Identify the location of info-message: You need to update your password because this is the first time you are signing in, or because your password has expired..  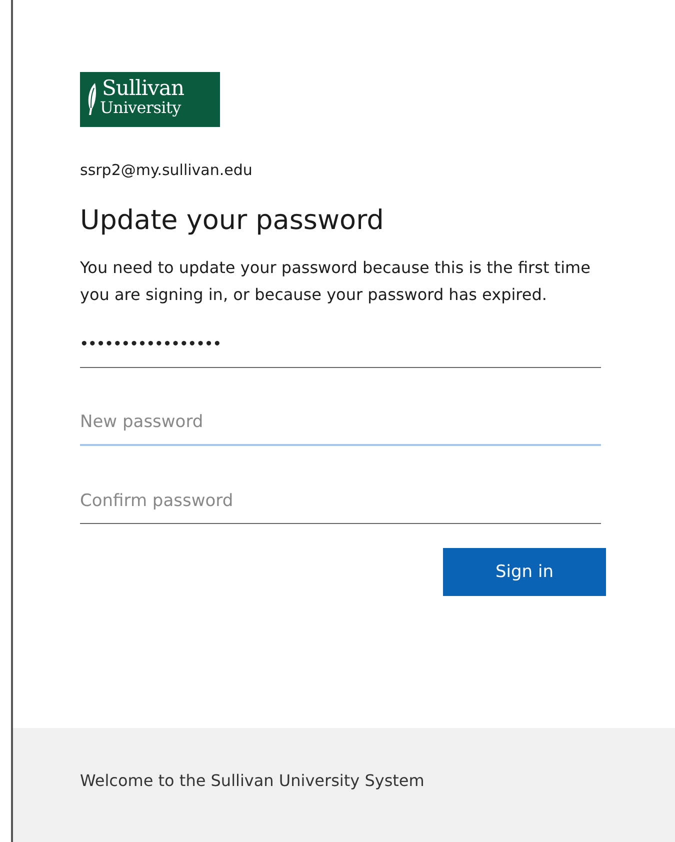
(336, 281).